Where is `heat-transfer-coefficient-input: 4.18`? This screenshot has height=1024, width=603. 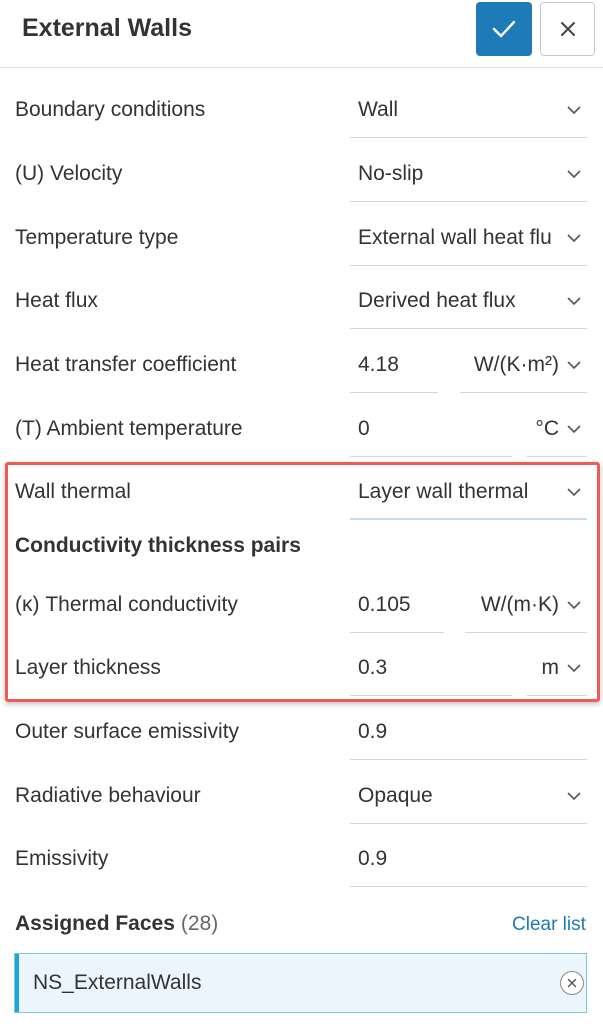
heat-transfer-coefficient-input: 4.18 is located at coordinates (394, 367).